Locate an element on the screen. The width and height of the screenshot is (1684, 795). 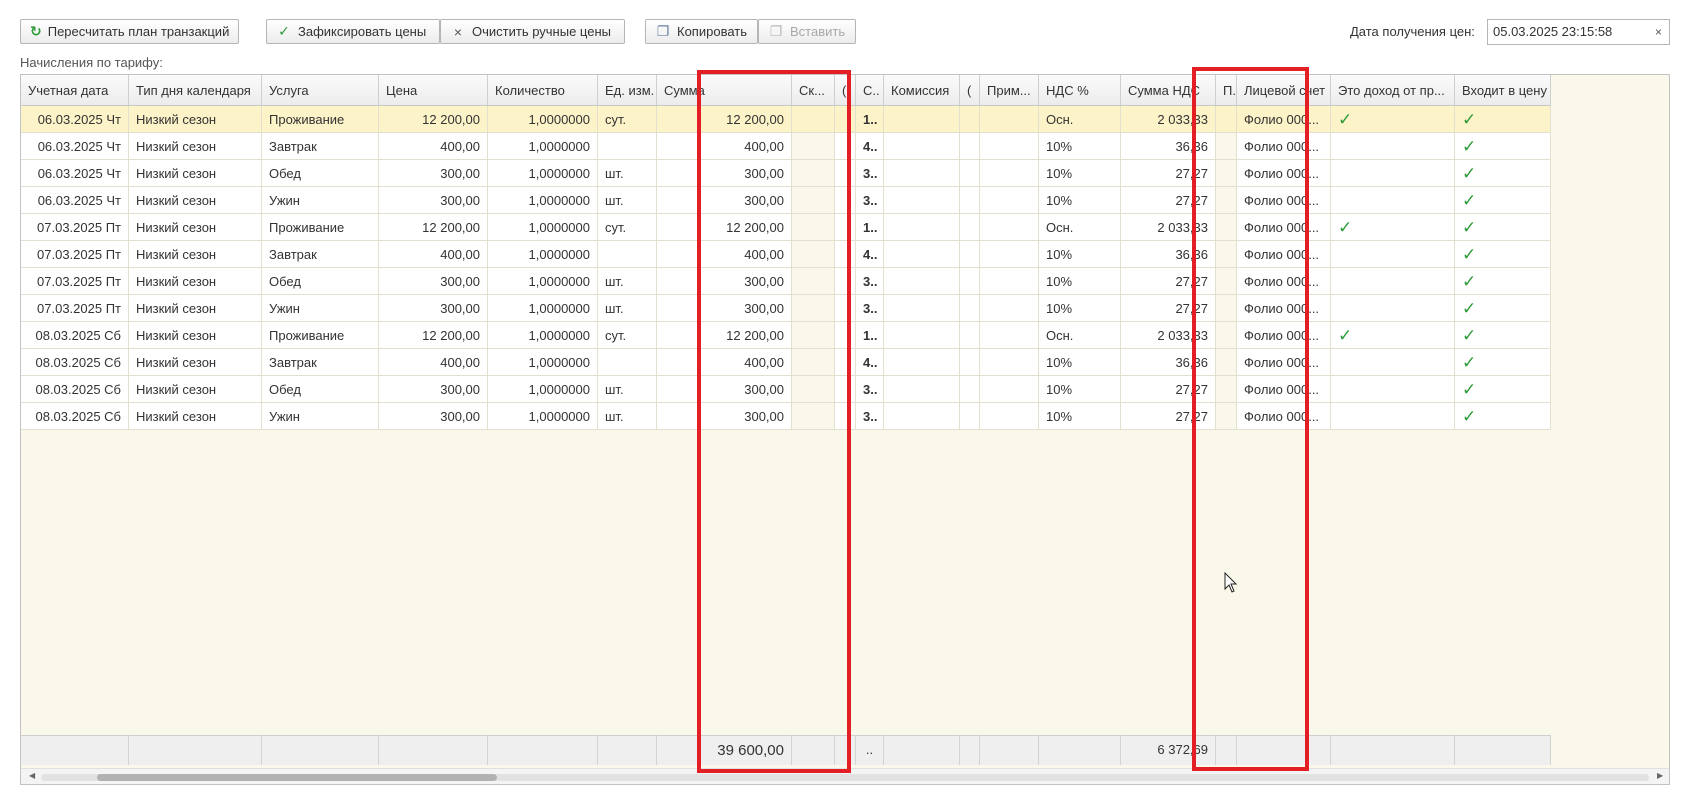
table-cell: шт. is located at coordinates (627, 308).